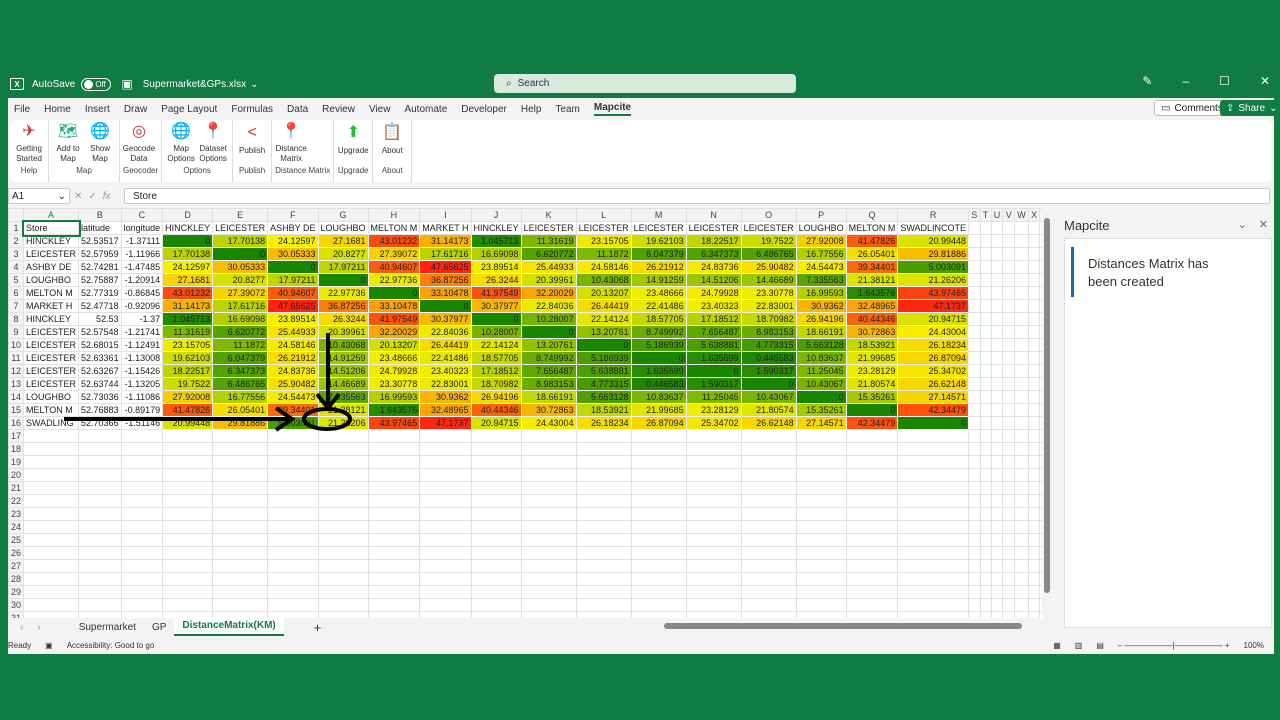 This screenshot has height=720, width=1280. What do you see at coordinates (612, 109) in the screenshot?
I see `menu-tab-mapcite: Mapcite` at bounding box center [612, 109].